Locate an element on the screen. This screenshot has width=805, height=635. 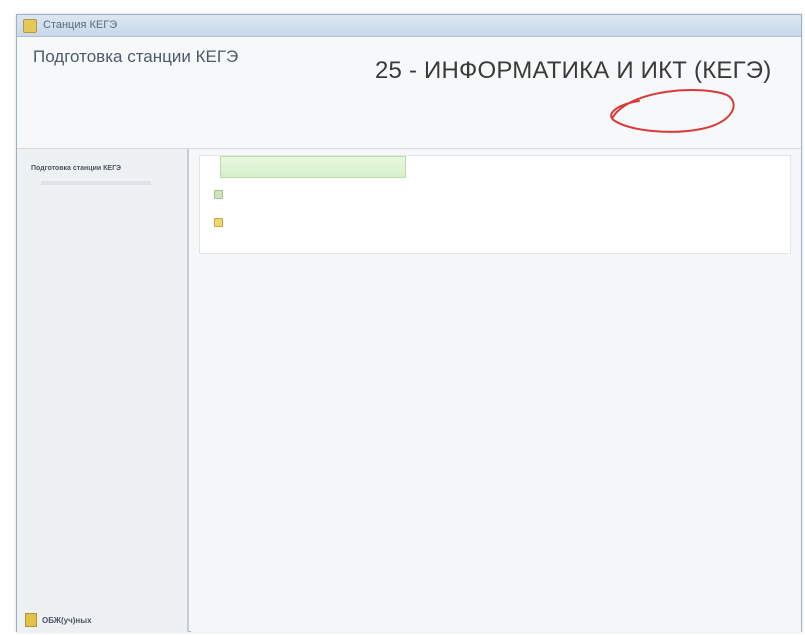
window-titlebar: Станция КЕГЭ is located at coordinates (409, 26).